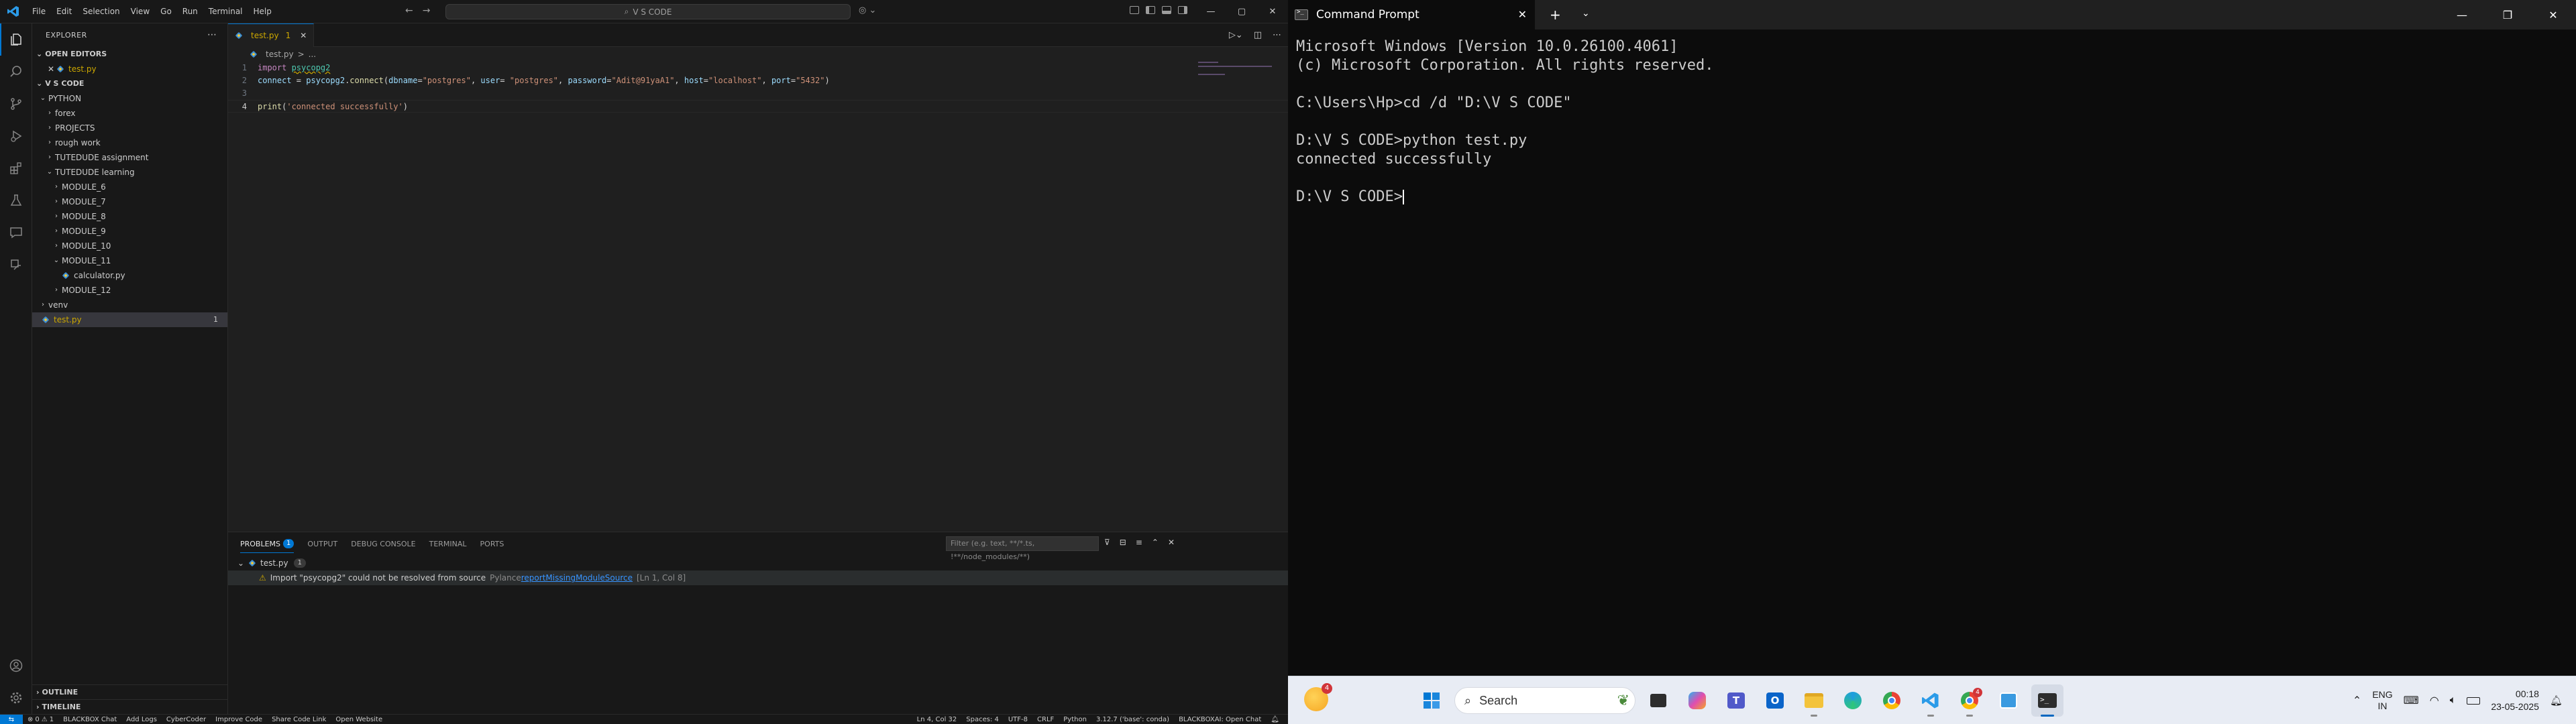  Describe the element at coordinates (16, 265) in the screenshot. I see `remote-explorer-icon` at that location.